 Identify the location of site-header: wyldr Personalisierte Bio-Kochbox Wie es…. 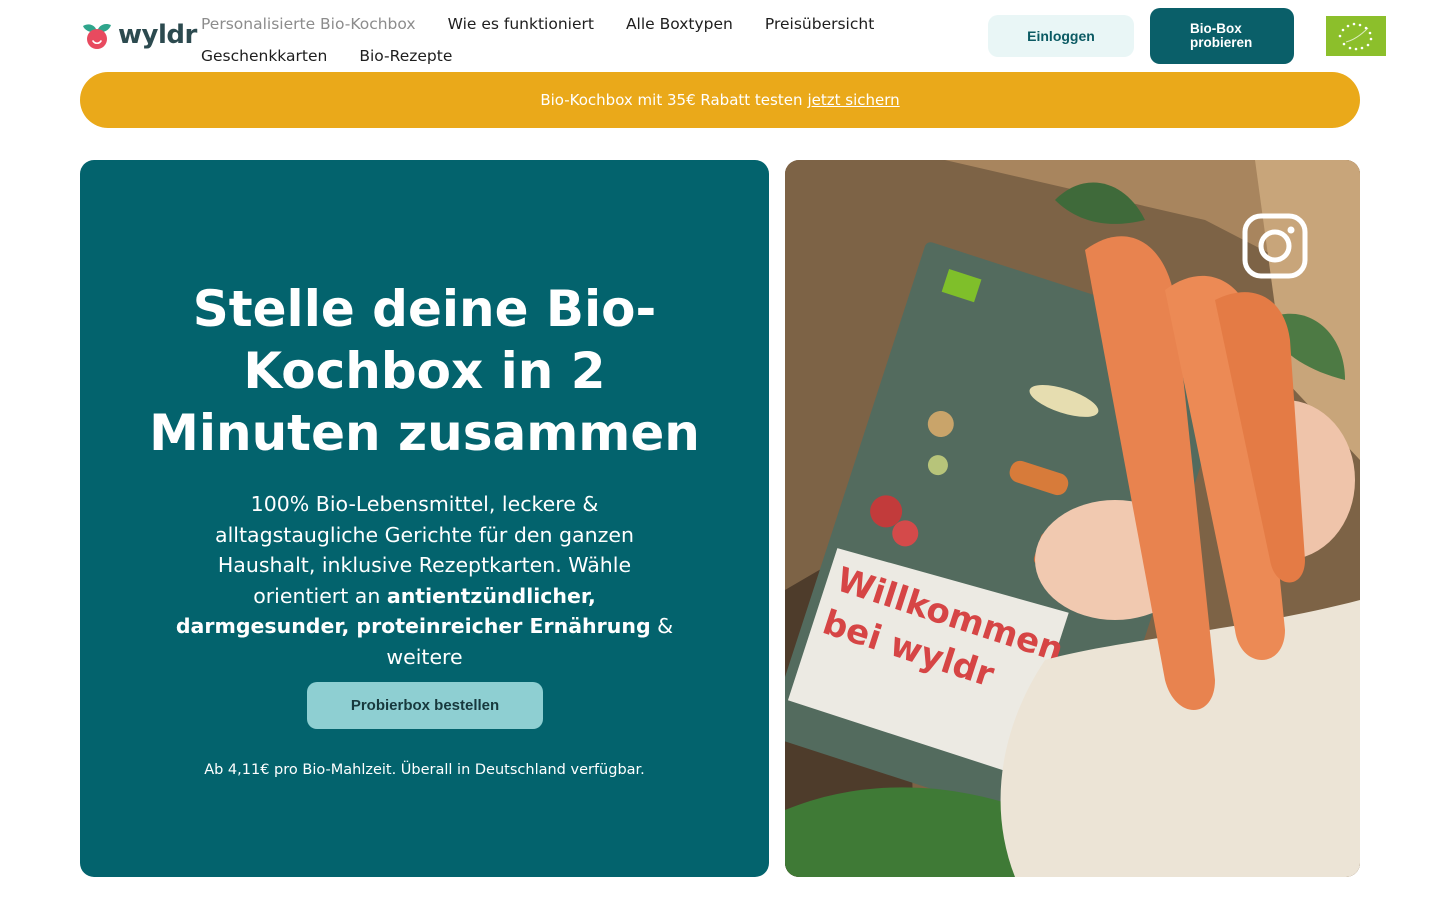
(720, 36).